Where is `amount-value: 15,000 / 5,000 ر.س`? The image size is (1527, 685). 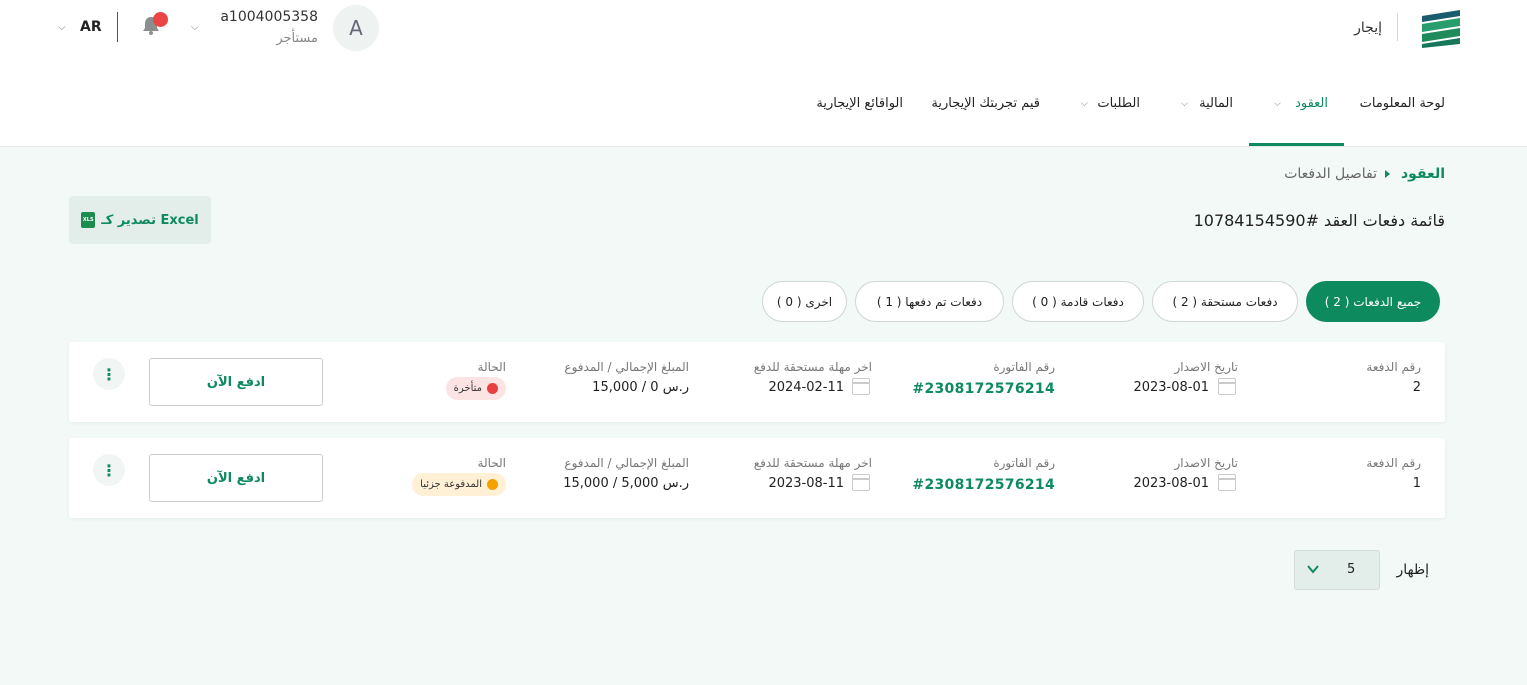 amount-value: 15,000 / 5,000 ر.س is located at coordinates (626, 483).